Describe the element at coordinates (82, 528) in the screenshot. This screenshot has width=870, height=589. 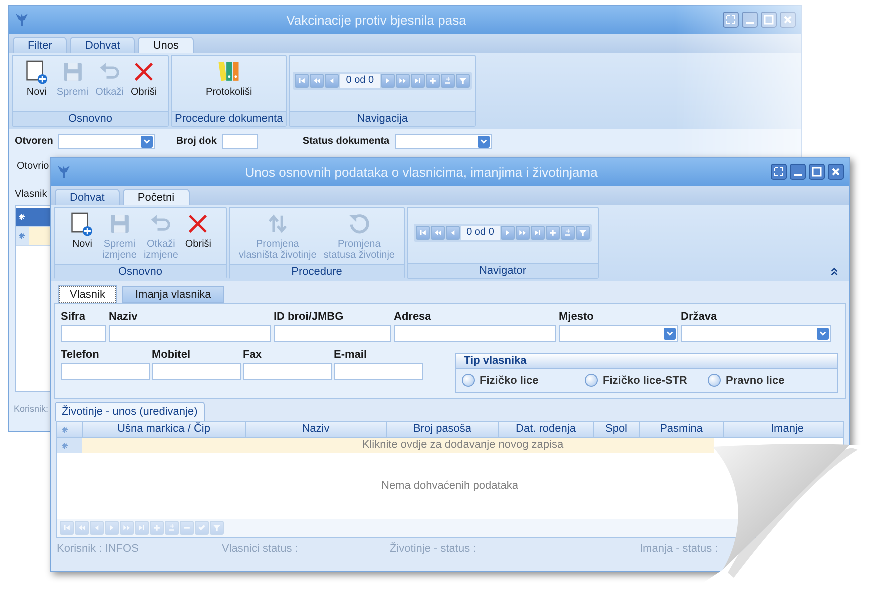
I see `double-left-icon` at that location.